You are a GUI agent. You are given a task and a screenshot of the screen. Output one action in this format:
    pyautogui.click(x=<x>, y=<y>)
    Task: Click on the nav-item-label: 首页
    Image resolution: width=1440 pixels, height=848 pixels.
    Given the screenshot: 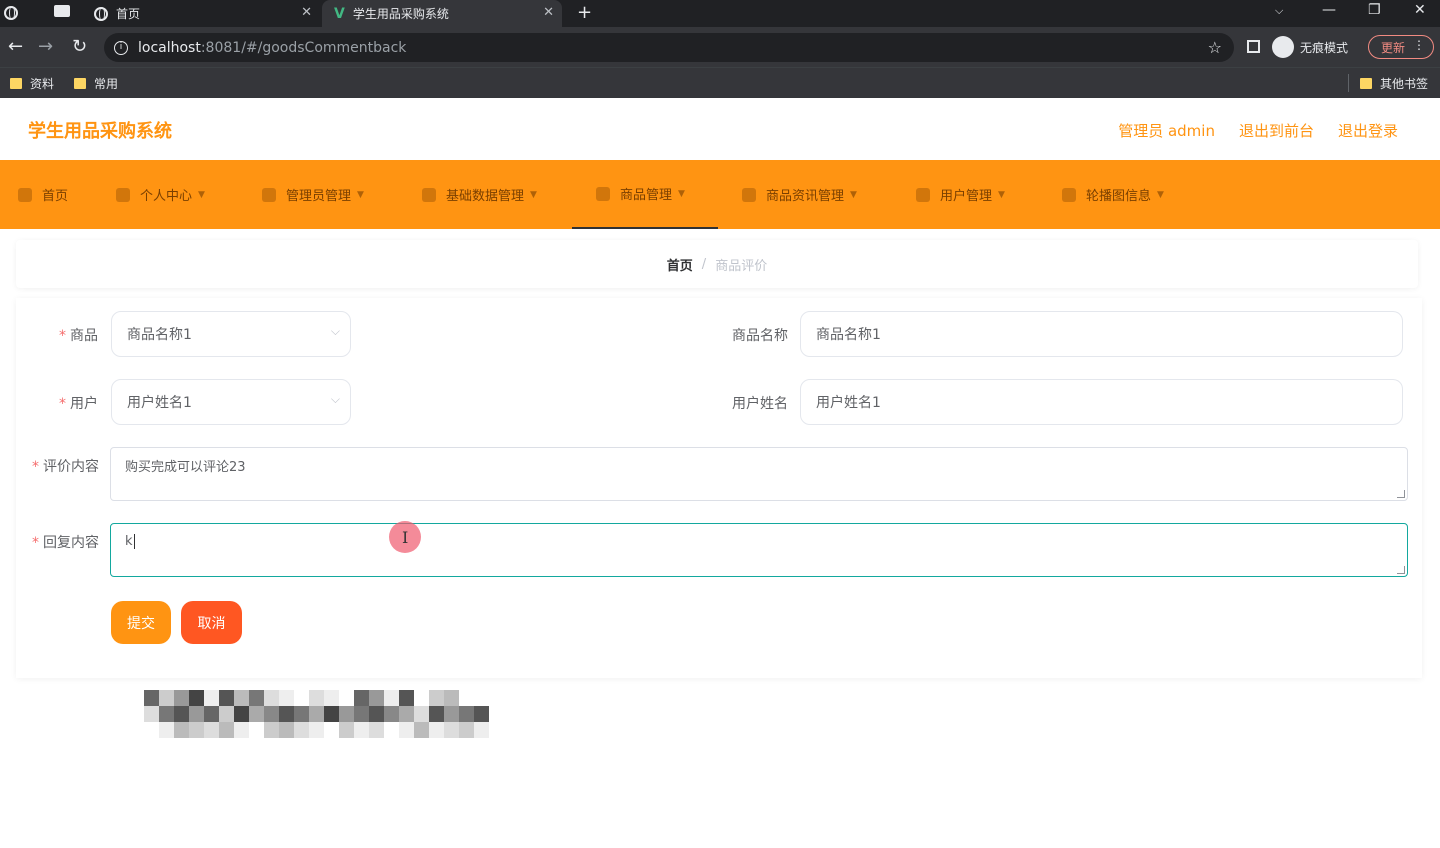 What is the action you would take?
    pyautogui.click(x=55, y=196)
    